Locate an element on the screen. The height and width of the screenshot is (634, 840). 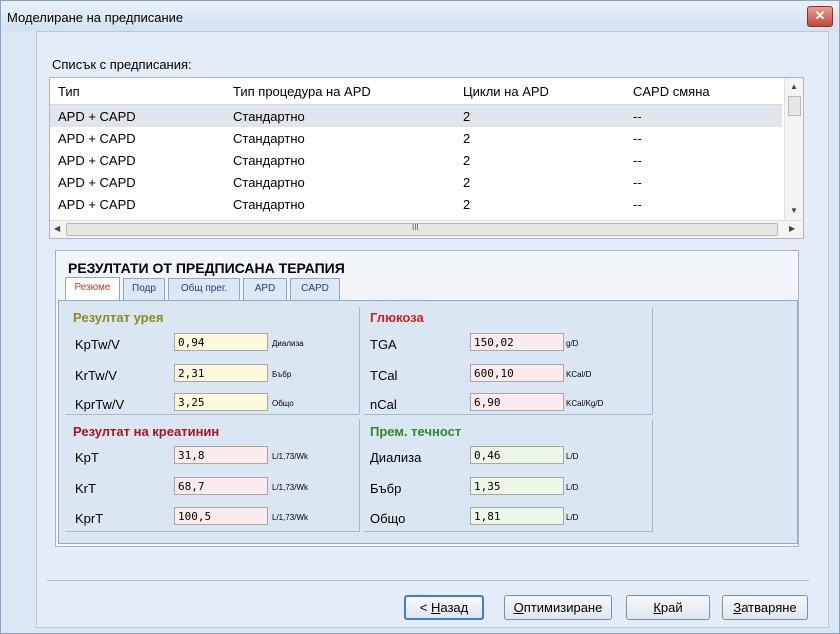
urea-value-kptwv: 0,94 is located at coordinates (221, 342).